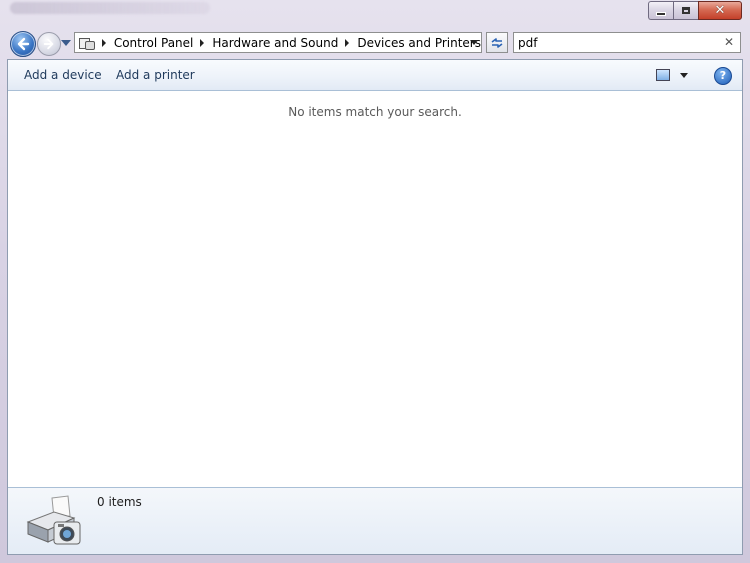 This screenshot has width=750, height=563. I want to click on command-bar: Add a device Add a printer ?, so click(375, 75).